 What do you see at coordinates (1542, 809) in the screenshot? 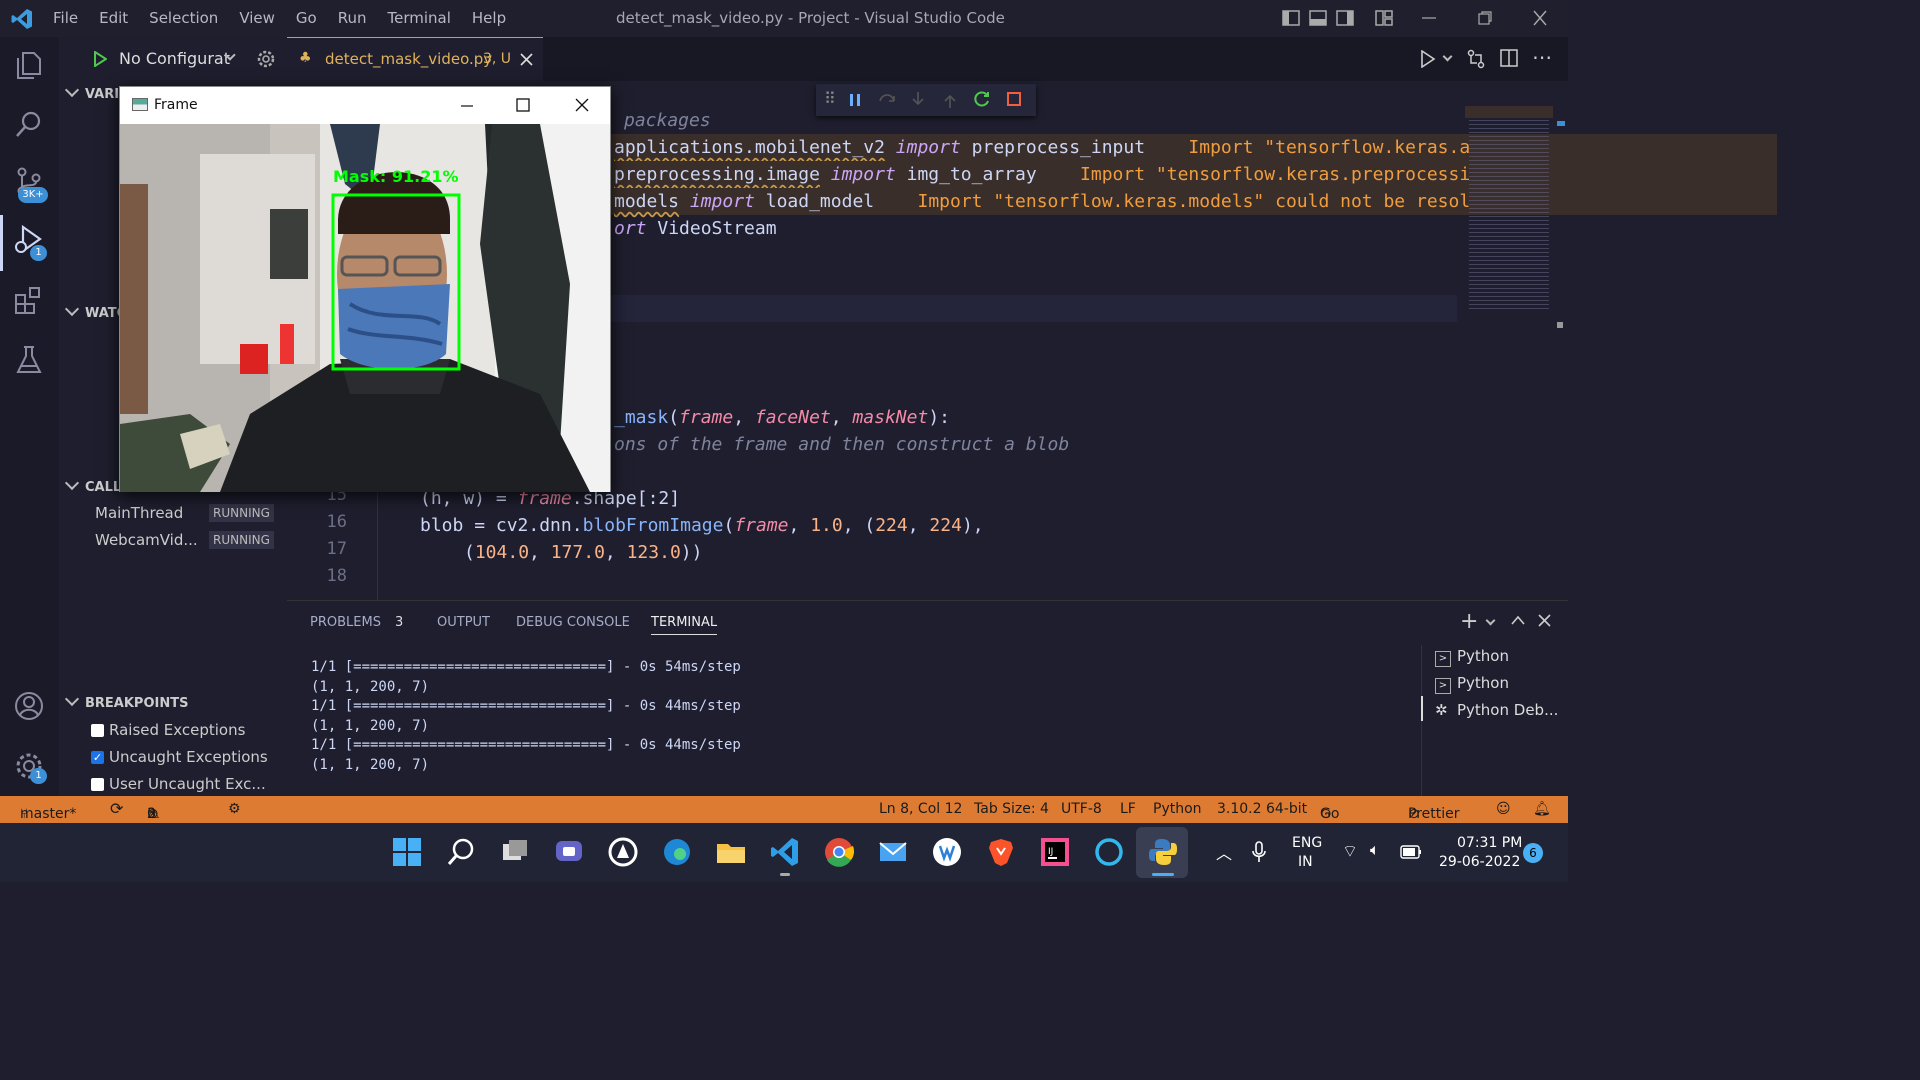
I see `notifications-bell-icon: 🔔︎` at bounding box center [1542, 809].